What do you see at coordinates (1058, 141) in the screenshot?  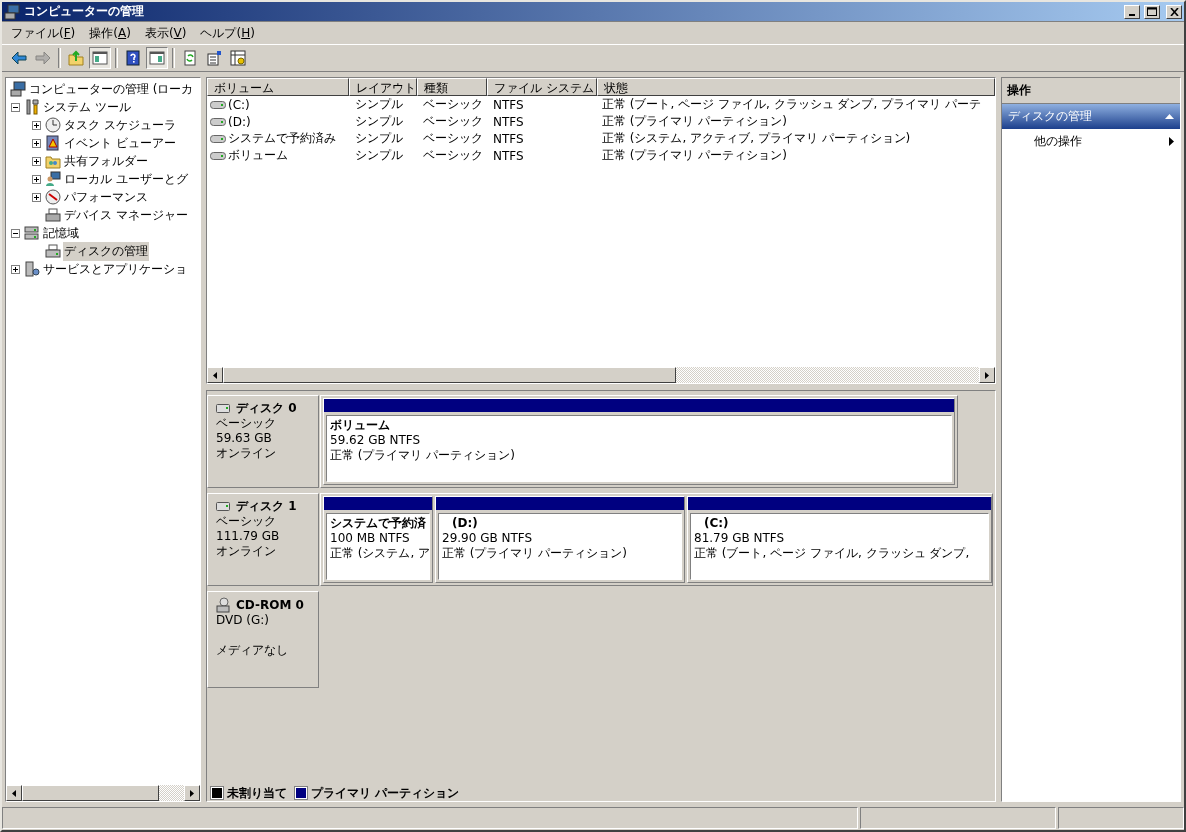 I see `action-item: 他の操作` at bounding box center [1058, 141].